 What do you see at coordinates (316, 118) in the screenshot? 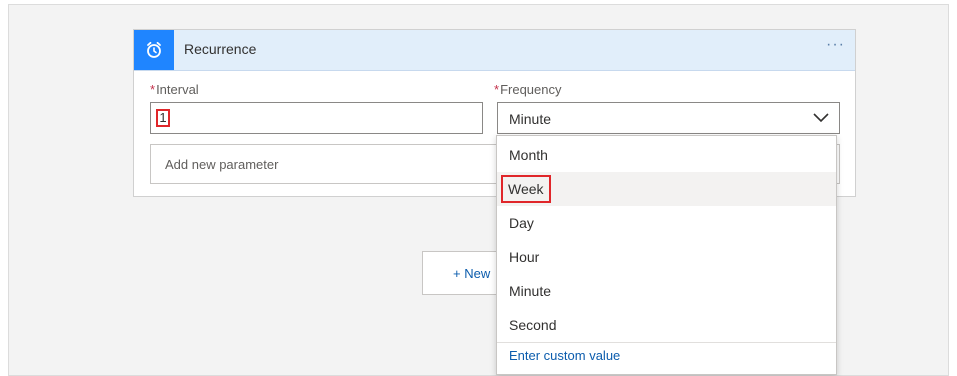
I see `interval-input: 1` at bounding box center [316, 118].